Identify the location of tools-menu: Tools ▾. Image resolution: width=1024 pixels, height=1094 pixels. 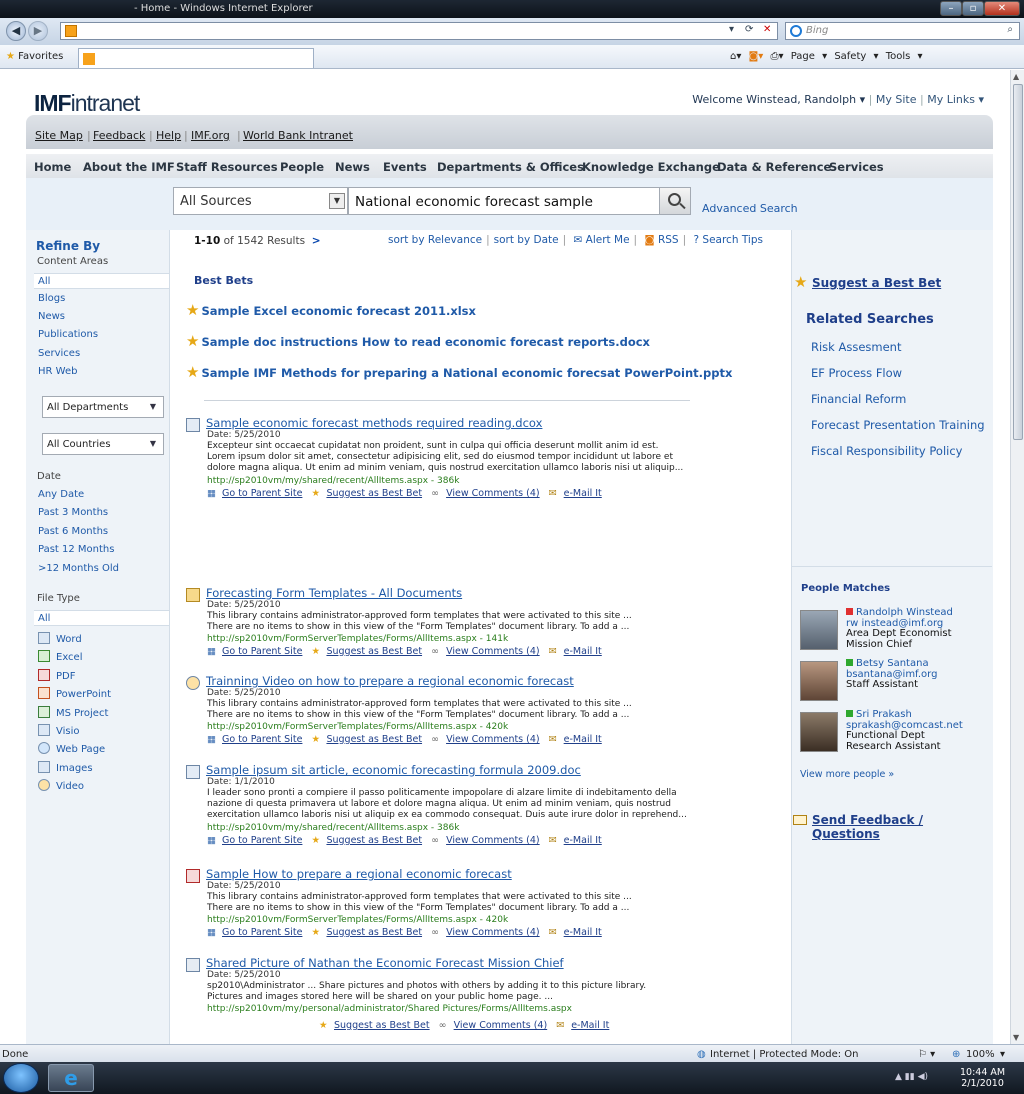
(904, 56).